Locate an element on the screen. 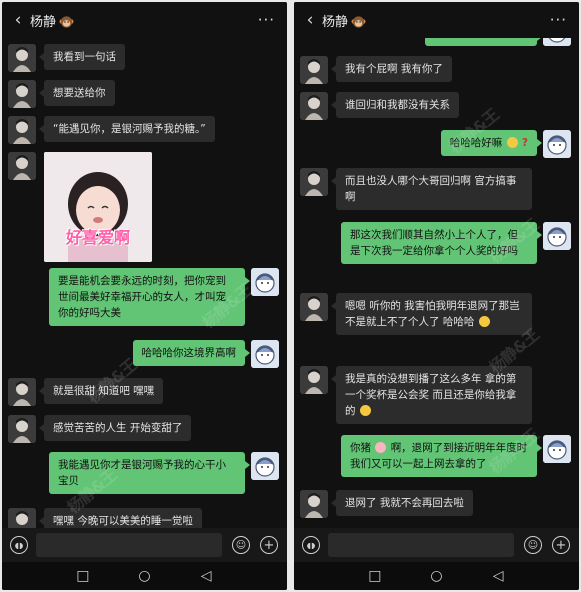 The width and height of the screenshot is (581, 592). laugh-emoji-icon is located at coordinates (484, 321).